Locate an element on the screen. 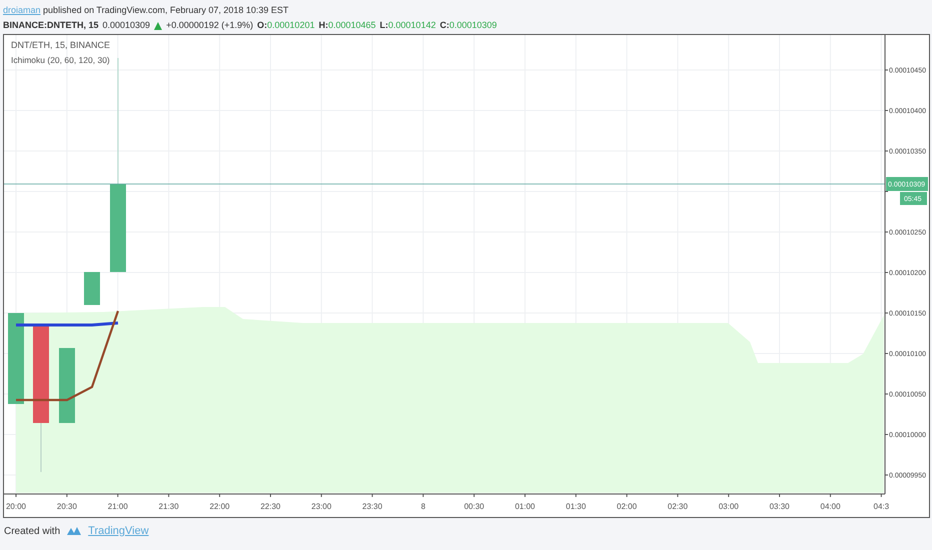  ohlc-value: C:0.00010309 is located at coordinates (468, 25).